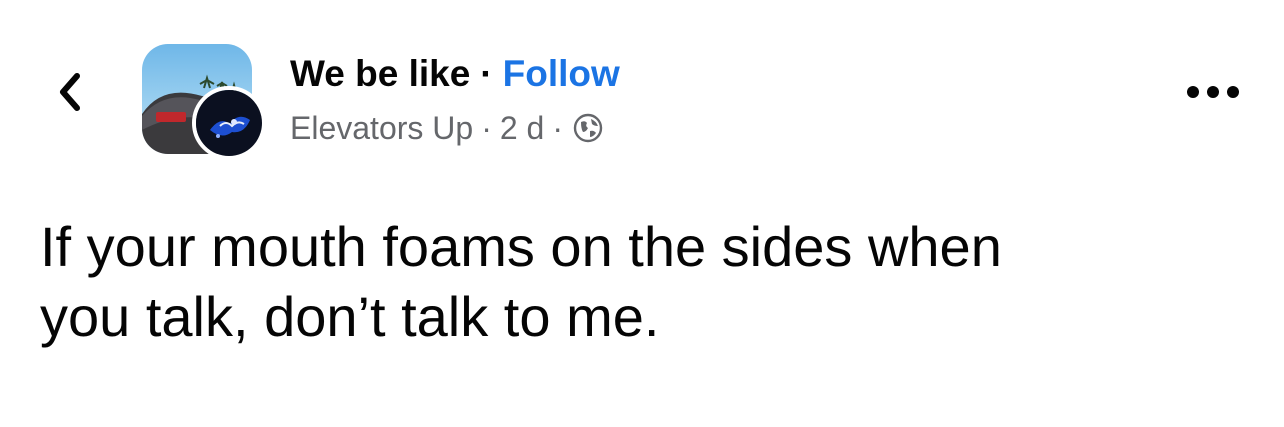 This screenshot has width=1284, height=427. I want to click on title-row: We be like · Follow, so click(455, 74).